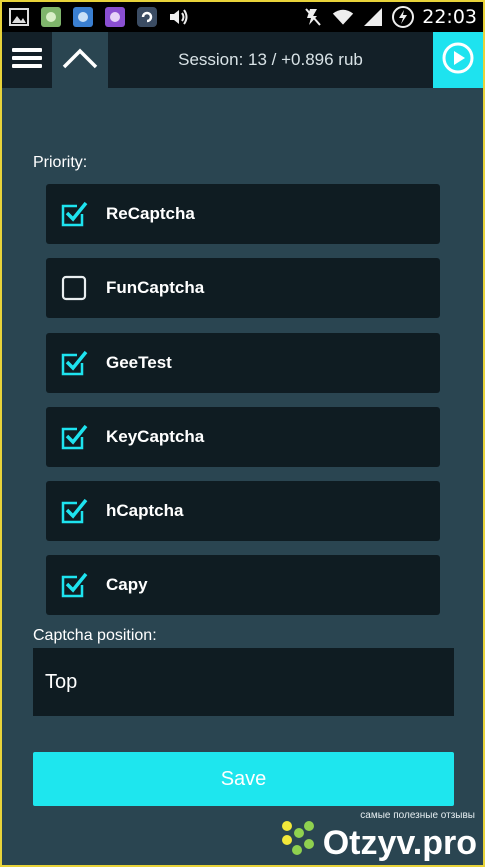 This screenshot has width=485, height=867. Describe the element at coordinates (60, 162) in the screenshot. I see `priority-label: Priority:` at that location.